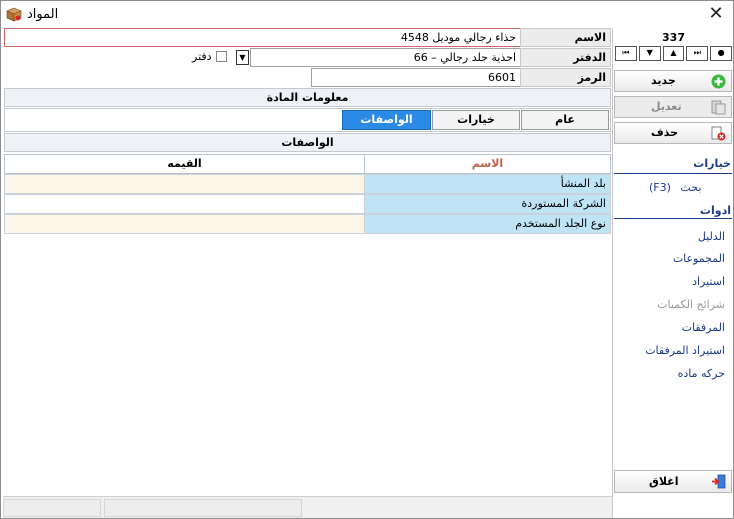 Image resolution: width=734 pixels, height=519 pixels. What do you see at coordinates (718, 107) in the screenshot?
I see `edit-document-icon` at bounding box center [718, 107].